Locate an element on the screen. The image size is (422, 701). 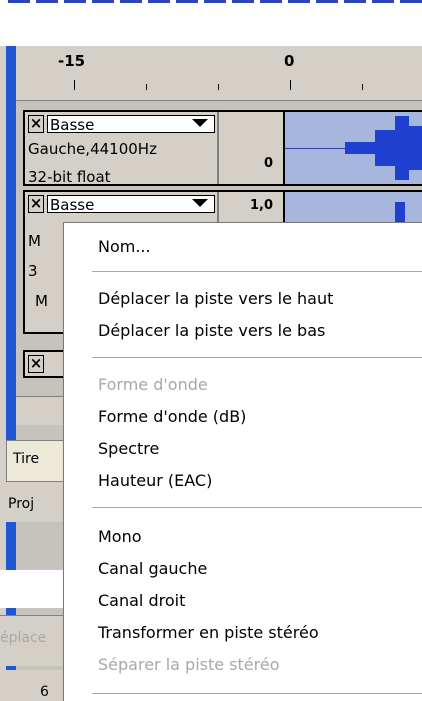
menu-item-move-up: Déplacer la piste vers le haut is located at coordinates (215, 298).